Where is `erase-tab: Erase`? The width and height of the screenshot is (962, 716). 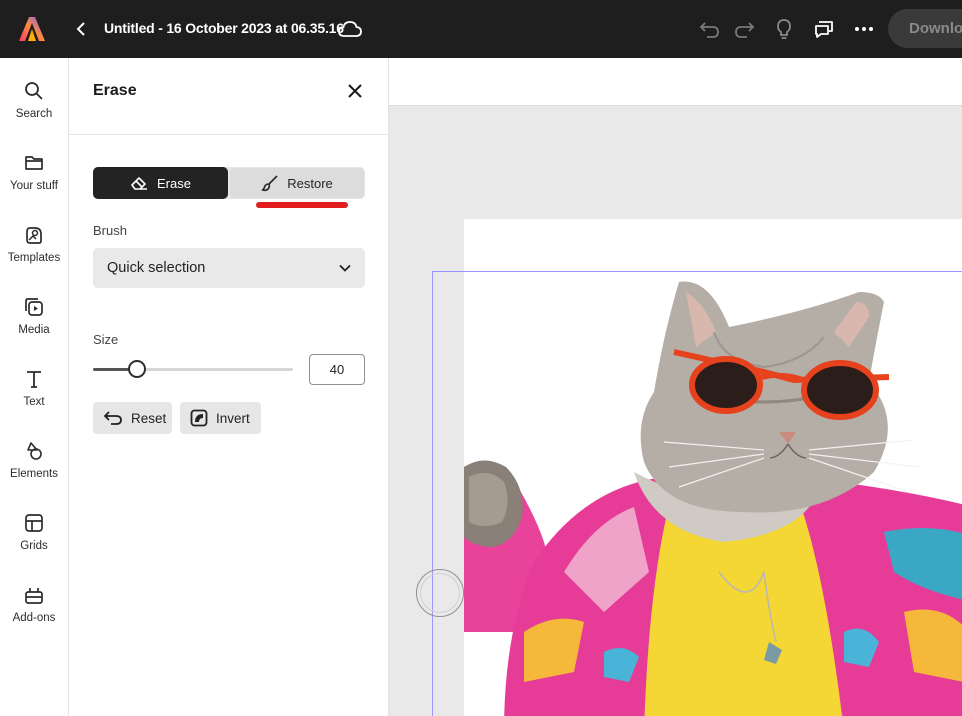
erase-tab: Erase is located at coordinates (160, 183).